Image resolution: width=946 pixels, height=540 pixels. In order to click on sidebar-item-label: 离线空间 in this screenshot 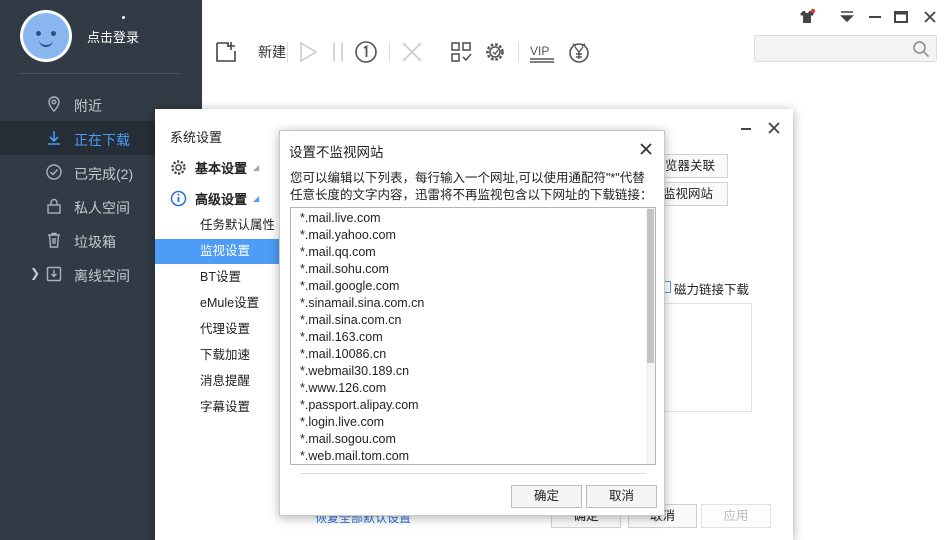, I will do `click(102, 276)`.